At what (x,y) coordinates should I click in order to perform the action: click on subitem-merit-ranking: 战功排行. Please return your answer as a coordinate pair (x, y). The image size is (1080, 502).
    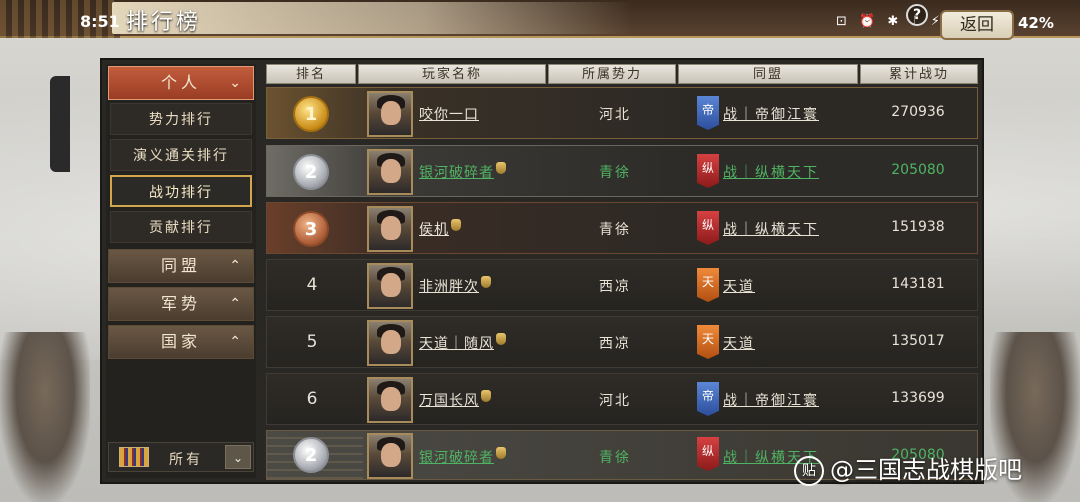
    Looking at the image, I should click on (181, 191).